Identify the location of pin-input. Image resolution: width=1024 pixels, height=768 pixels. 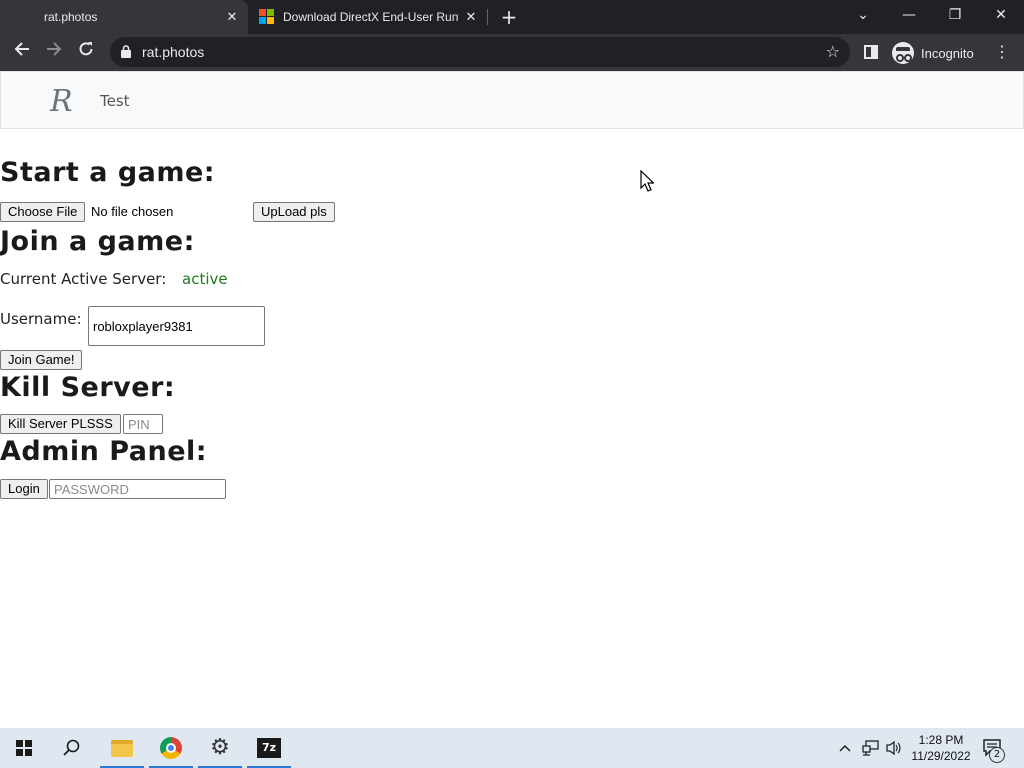
(143, 424).